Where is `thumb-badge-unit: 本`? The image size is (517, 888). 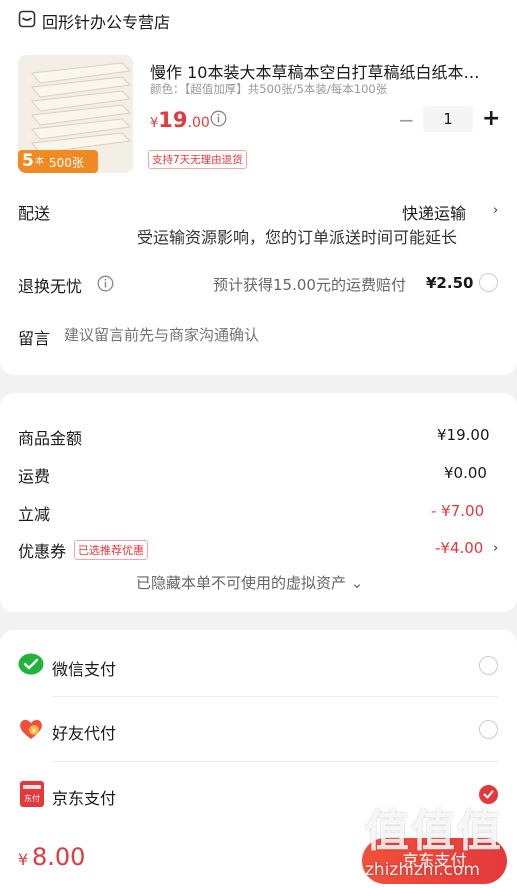 thumb-badge-unit: 本 is located at coordinates (40, 162).